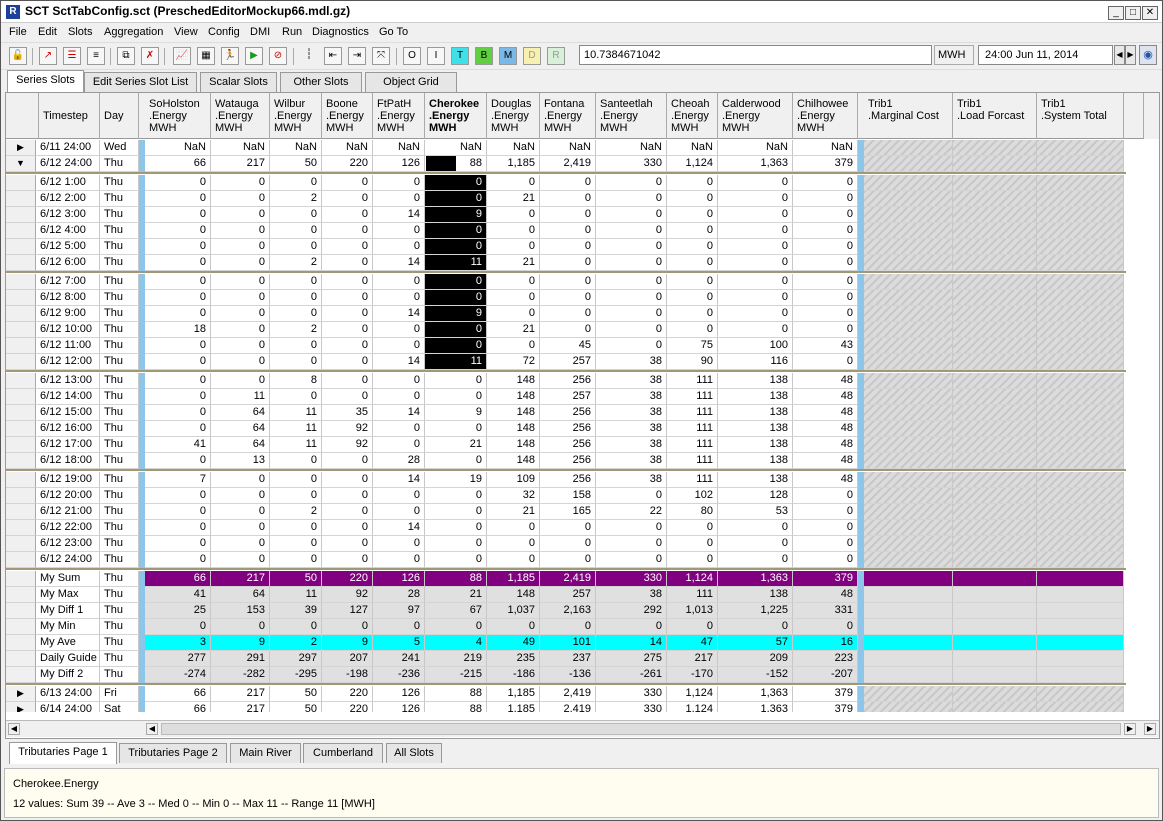 The image size is (1163, 821). What do you see at coordinates (513, 707) in the screenshot?
I see `cell-douglas: 1,185` at bounding box center [513, 707].